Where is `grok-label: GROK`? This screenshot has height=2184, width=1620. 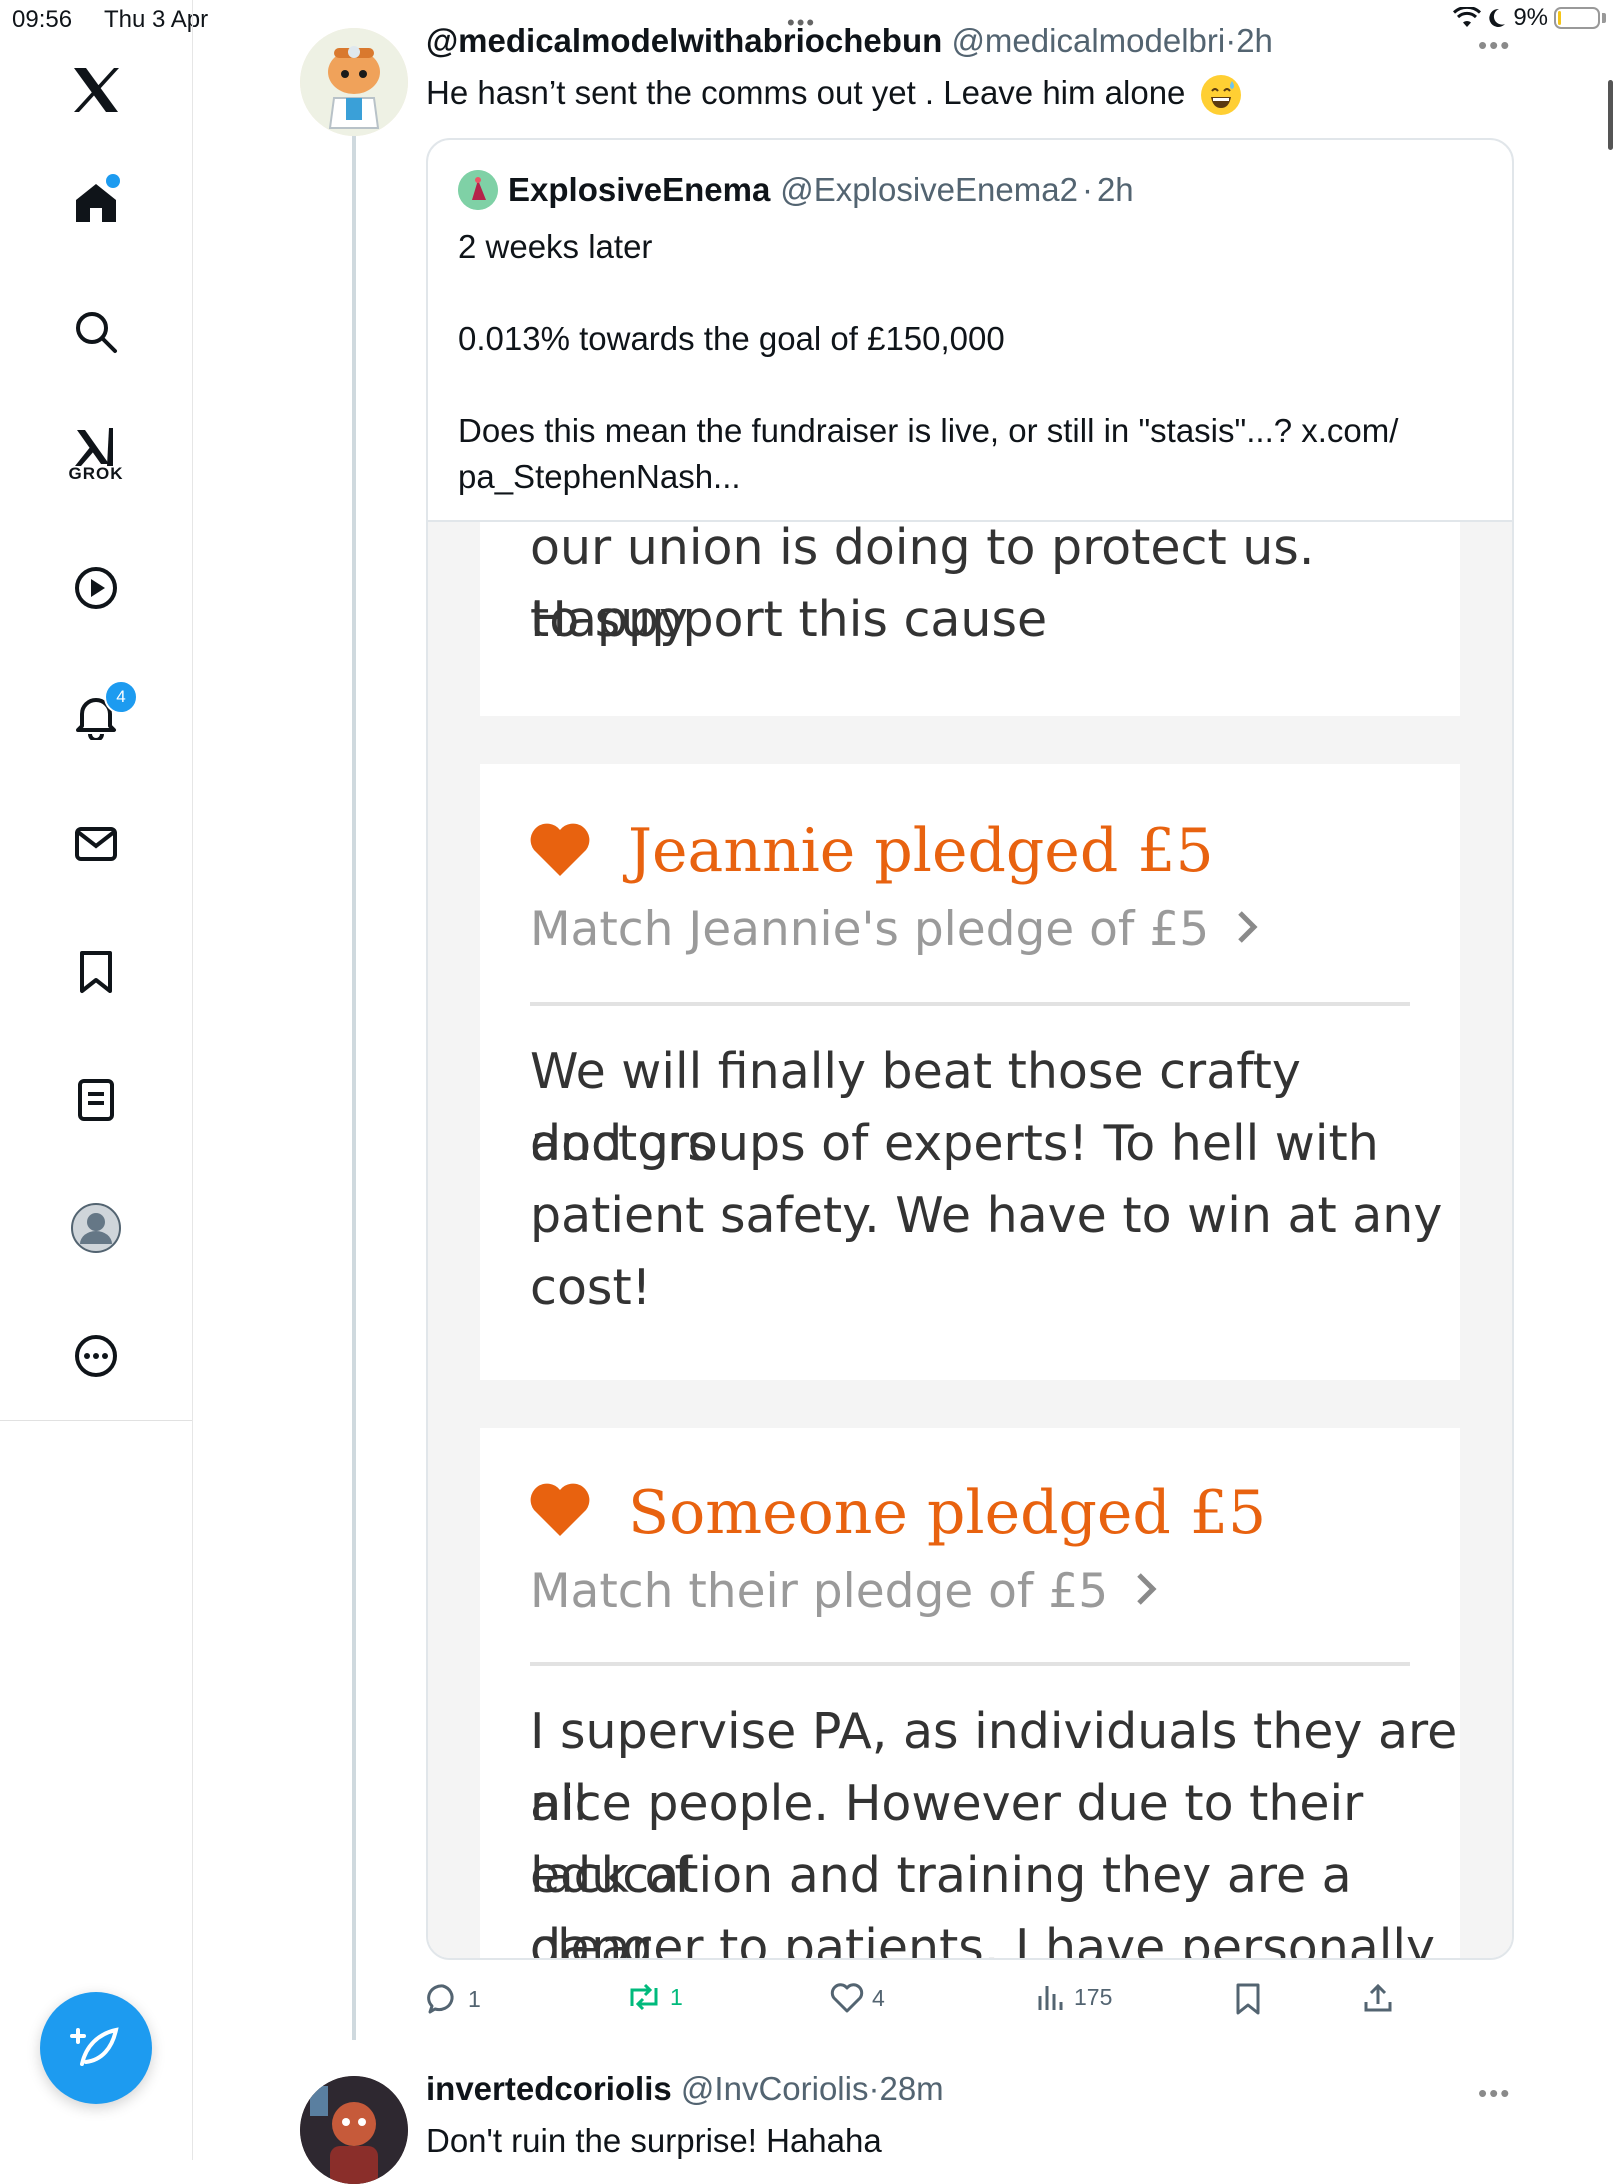
grok-label: GROK is located at coordinates (96, 473).